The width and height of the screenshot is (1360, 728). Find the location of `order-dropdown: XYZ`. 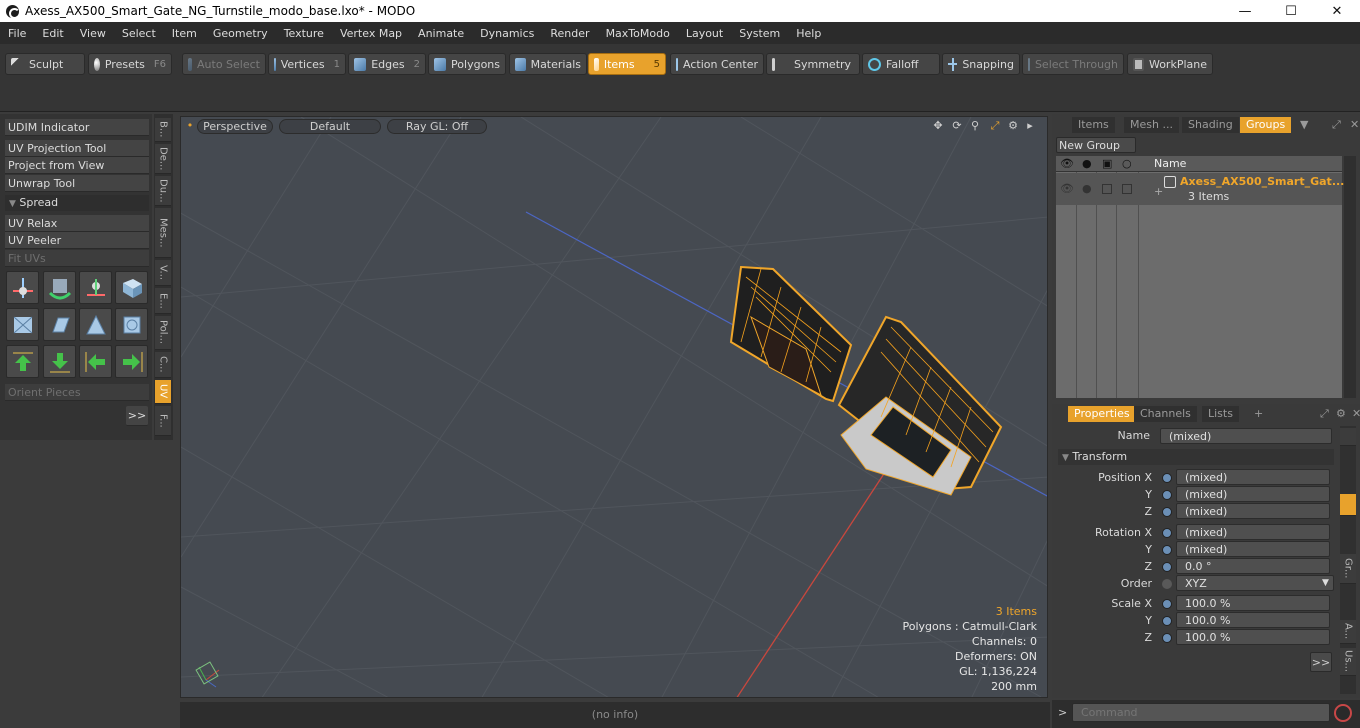

order-dropdown: XYZ is located at coordinates (1255, 583).